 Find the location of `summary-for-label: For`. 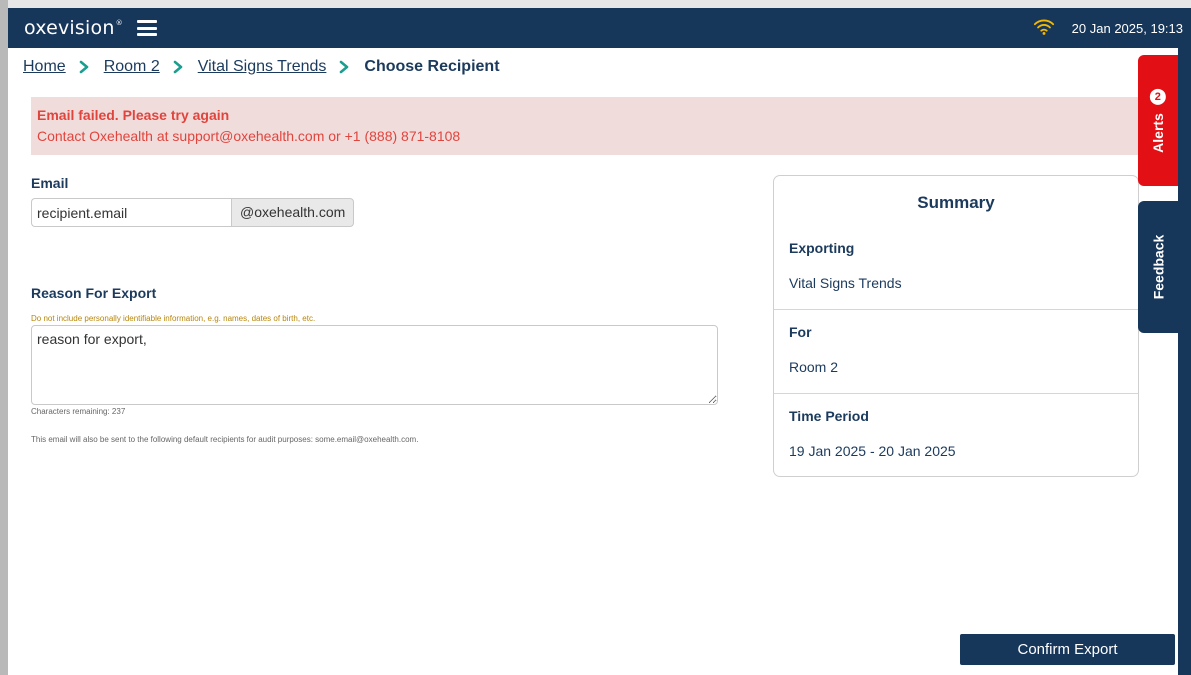

summary-for-label: For is located at coordinates (800, 332).